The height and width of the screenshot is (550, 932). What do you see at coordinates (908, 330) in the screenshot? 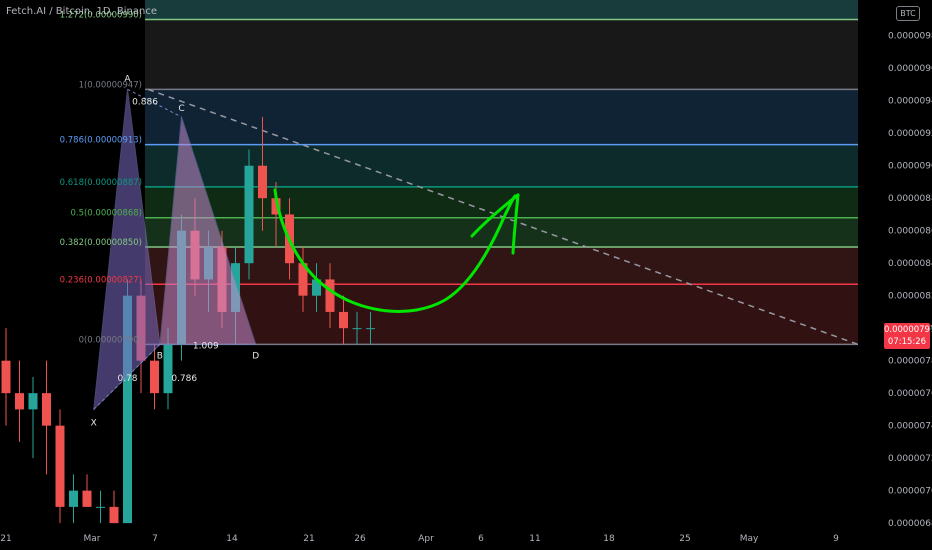
I see `current-price-value: 0.00000797` at bounding box center [908, 330].